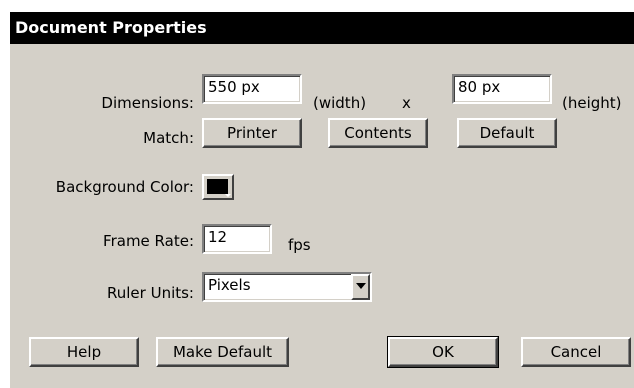  I want to click on background-color-swatch, so click(217, 186).